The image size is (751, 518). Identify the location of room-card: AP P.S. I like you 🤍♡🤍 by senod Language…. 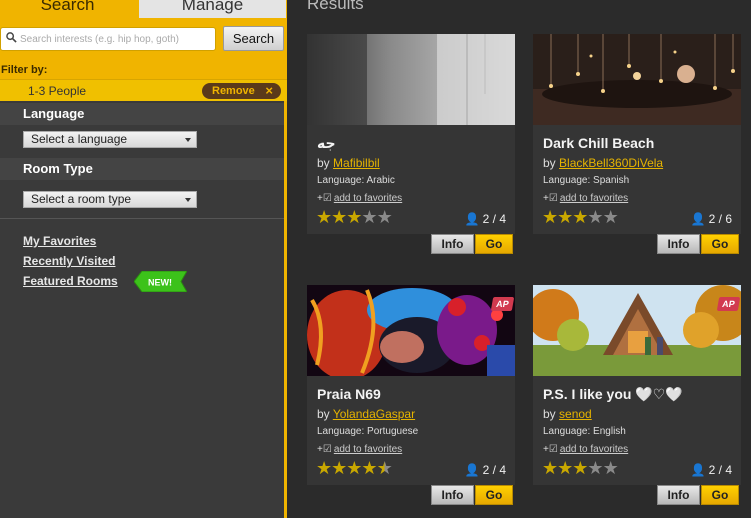
(637, 385).